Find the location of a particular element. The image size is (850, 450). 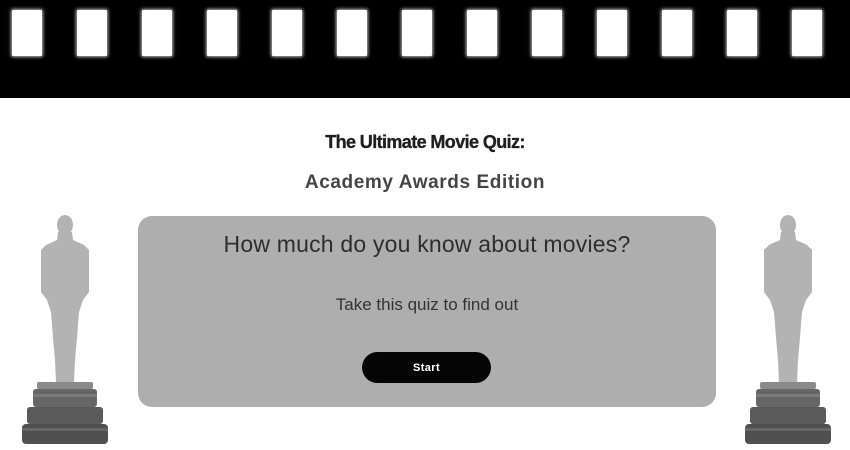

start-button: Start is located at coordinates (426, 367).